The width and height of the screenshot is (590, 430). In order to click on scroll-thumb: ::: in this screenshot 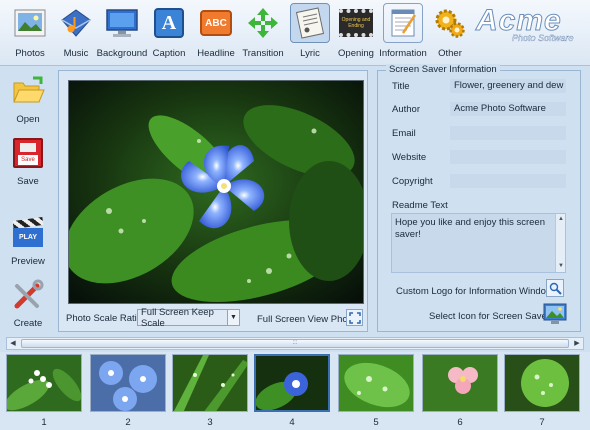, I will do `click(295, 343)`.